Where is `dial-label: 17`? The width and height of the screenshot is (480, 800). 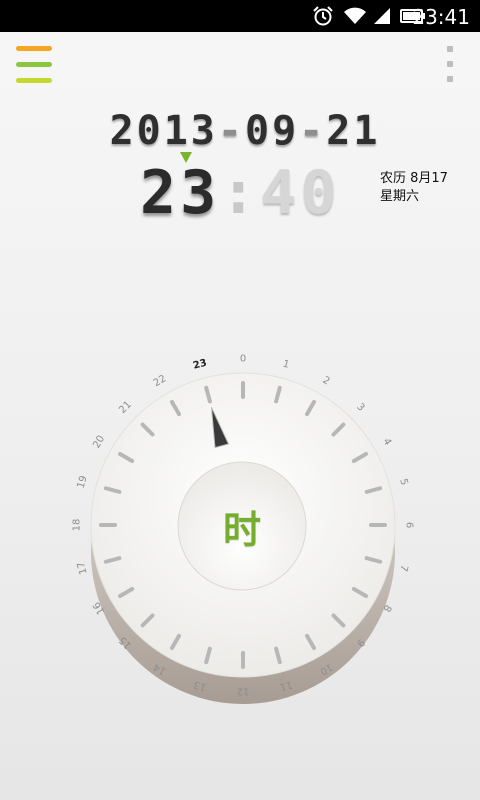
dial-label: 17 is located at coordinates (83, 567).